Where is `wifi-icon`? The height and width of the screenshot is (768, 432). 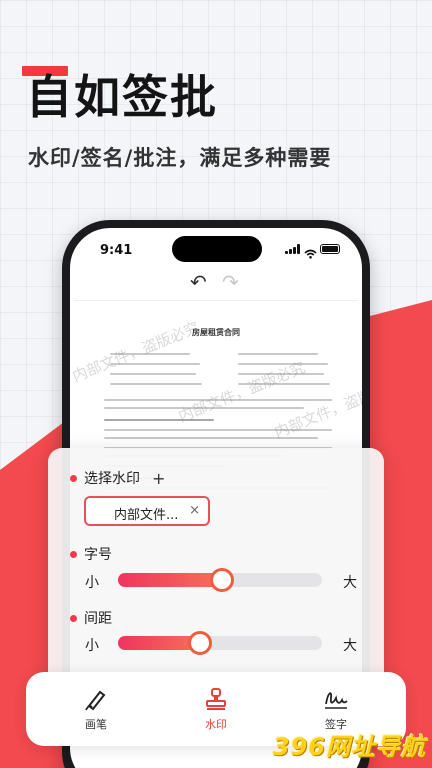 wifi-icon is located at coordinates (310, 251).